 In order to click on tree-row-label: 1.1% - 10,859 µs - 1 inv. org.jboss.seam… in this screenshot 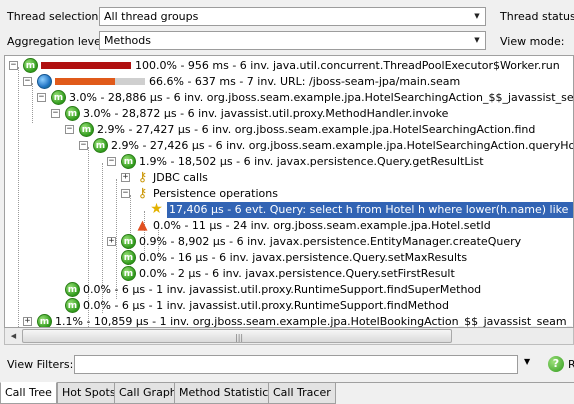, I will do `click(314, 321)`.